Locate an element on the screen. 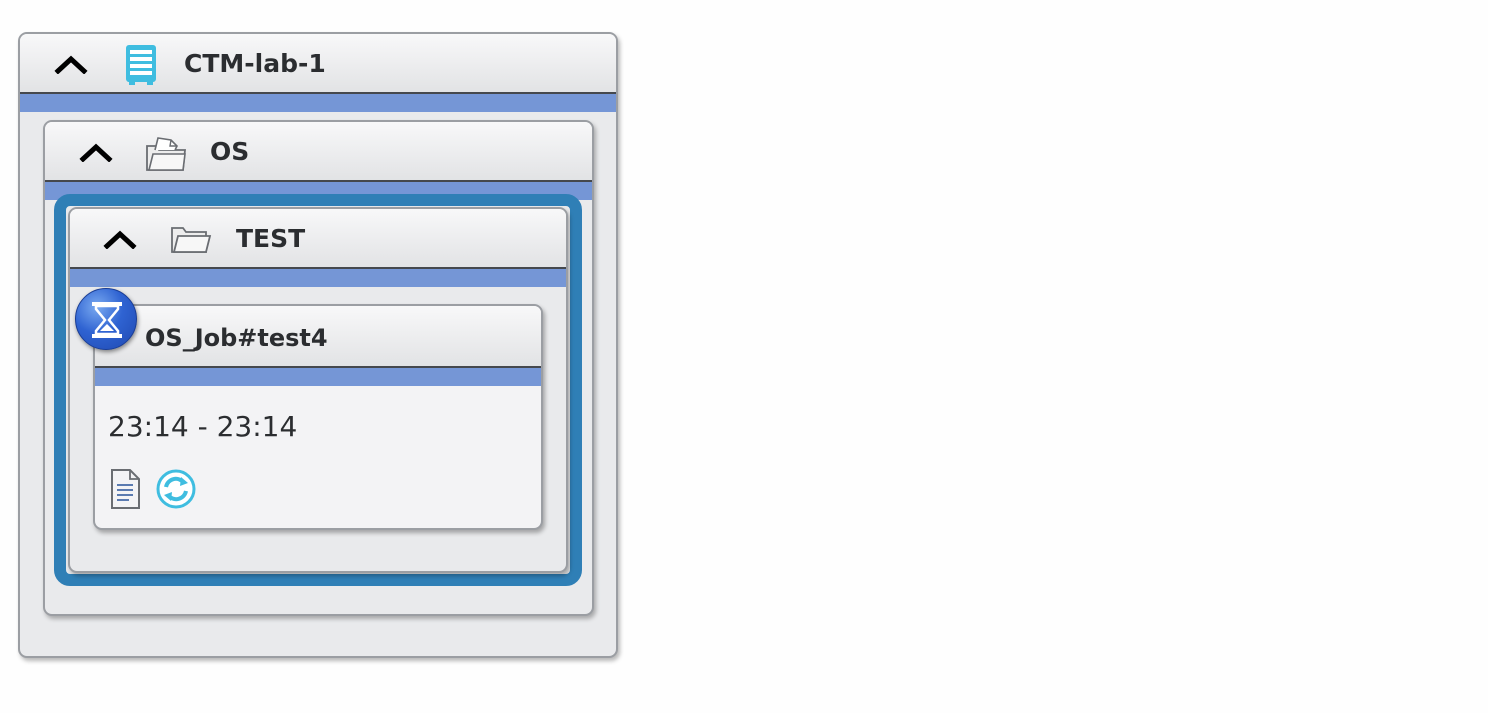  folder-os-header: OS is located at coordinates (318, 152).